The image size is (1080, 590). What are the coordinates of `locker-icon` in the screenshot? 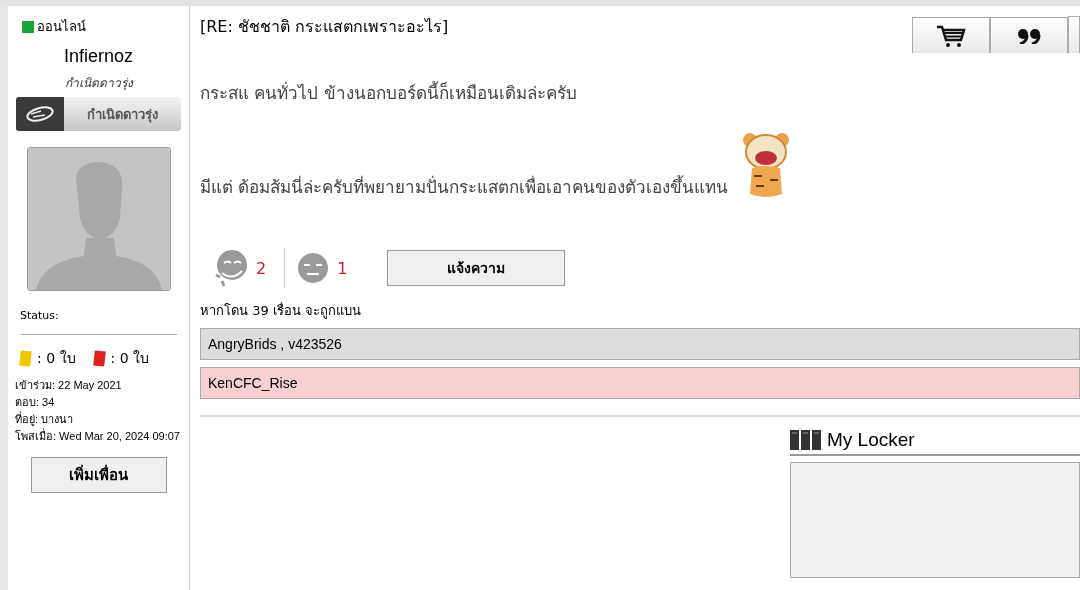 It's located at (806, 440).